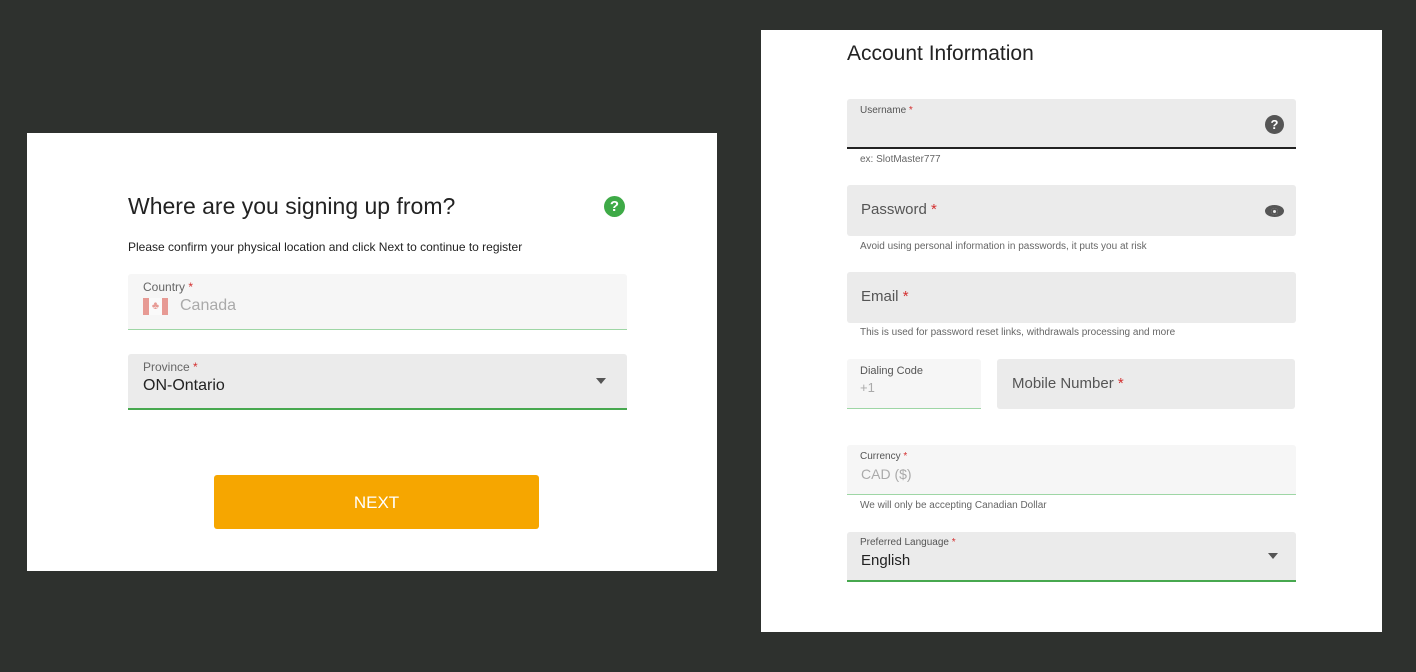 This screenshot has height=672, width=1416. What do you see at coordinates (899, 209) in the screenshot?
I see `password-label: Password *` at bounding box center [899, 209].